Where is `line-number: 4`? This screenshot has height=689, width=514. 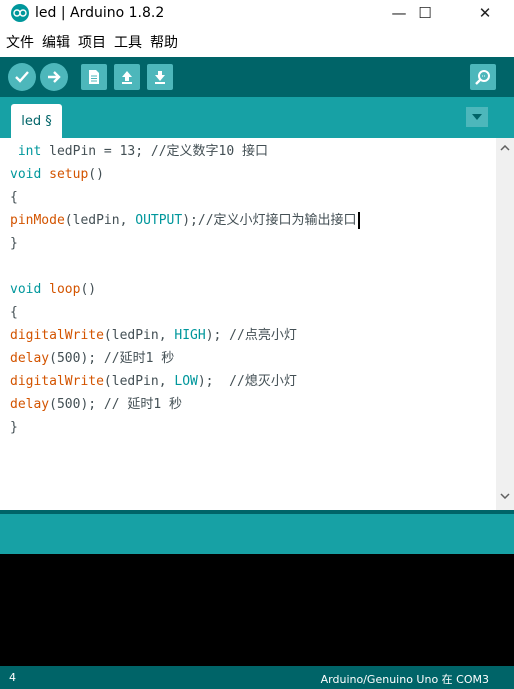 line-number: 4 is located at coordinates (12, 677).